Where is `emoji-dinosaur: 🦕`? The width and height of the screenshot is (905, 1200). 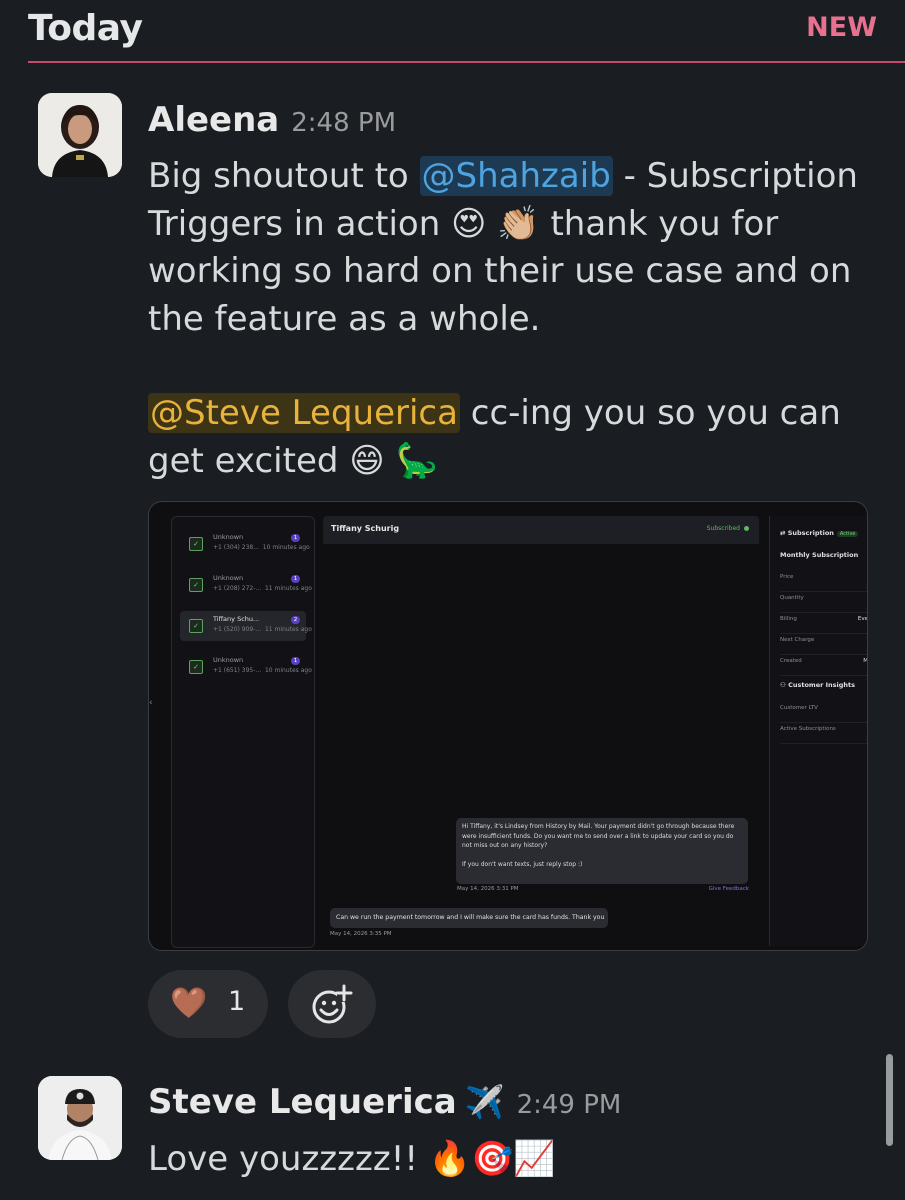
emoji-dinosaur: 🦕 is located at coordinates (416, 460).